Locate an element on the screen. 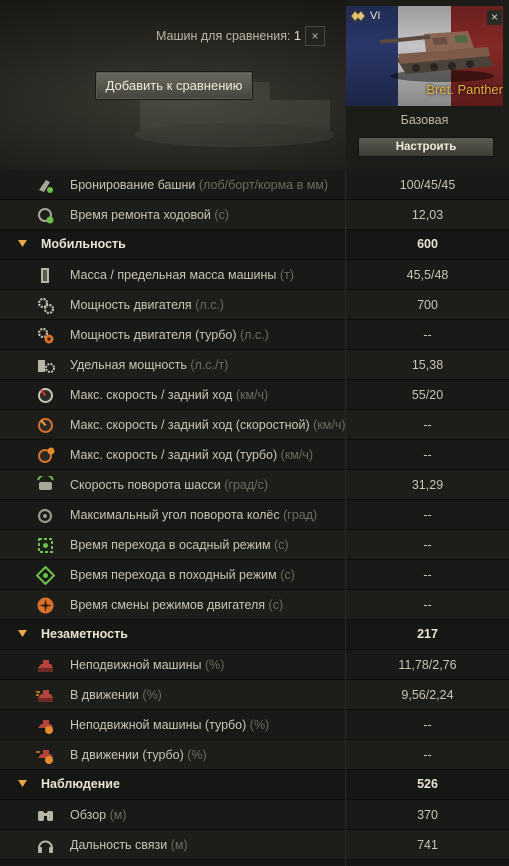 The height and width of the screenshot is (866, 509). stat-label: Время перехода в осадный режим (с) is located at coordinates (179, 545).